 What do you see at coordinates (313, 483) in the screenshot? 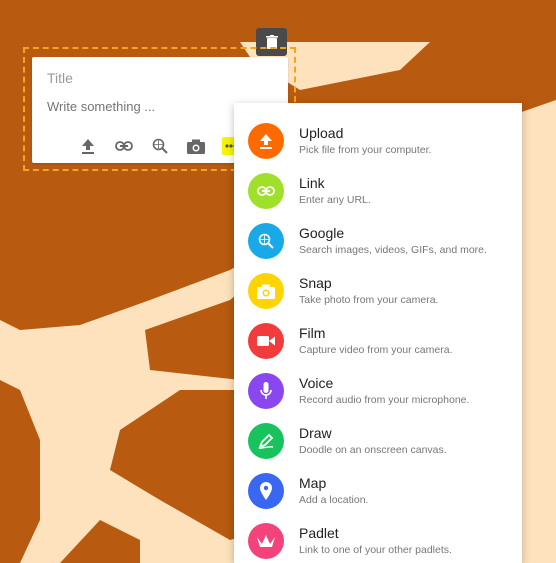
I see `menu-item-label: Map` at bounding box center [313, 483].